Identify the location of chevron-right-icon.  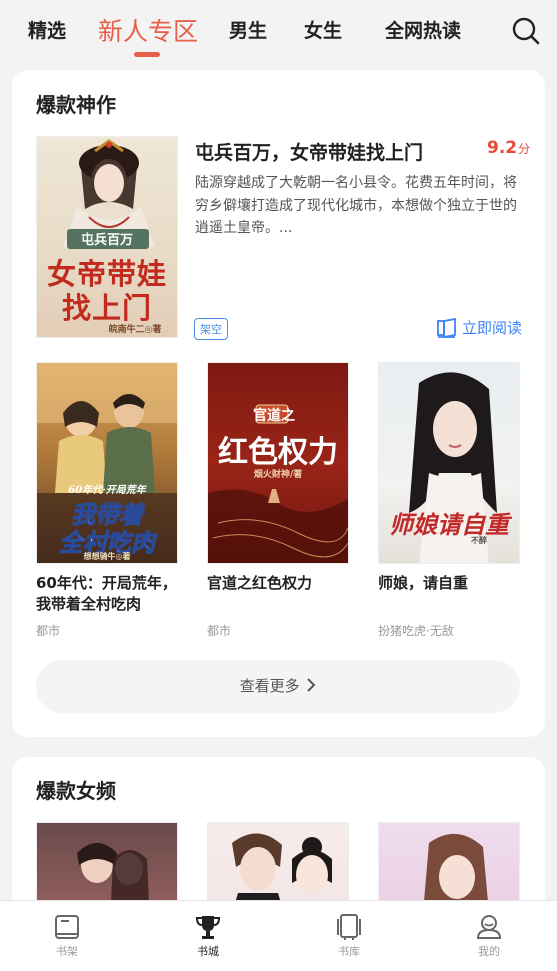
(311, 685).